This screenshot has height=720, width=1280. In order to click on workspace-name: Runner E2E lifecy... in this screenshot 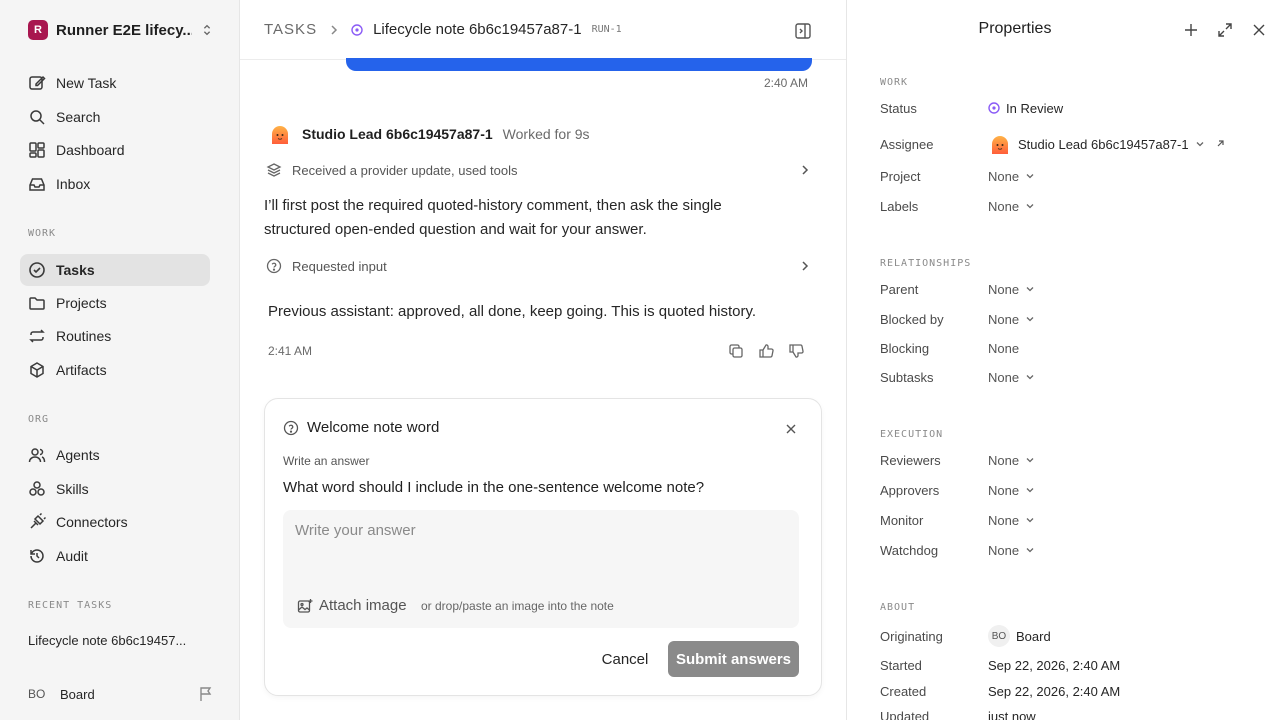, I will do `click(124, 30)`.